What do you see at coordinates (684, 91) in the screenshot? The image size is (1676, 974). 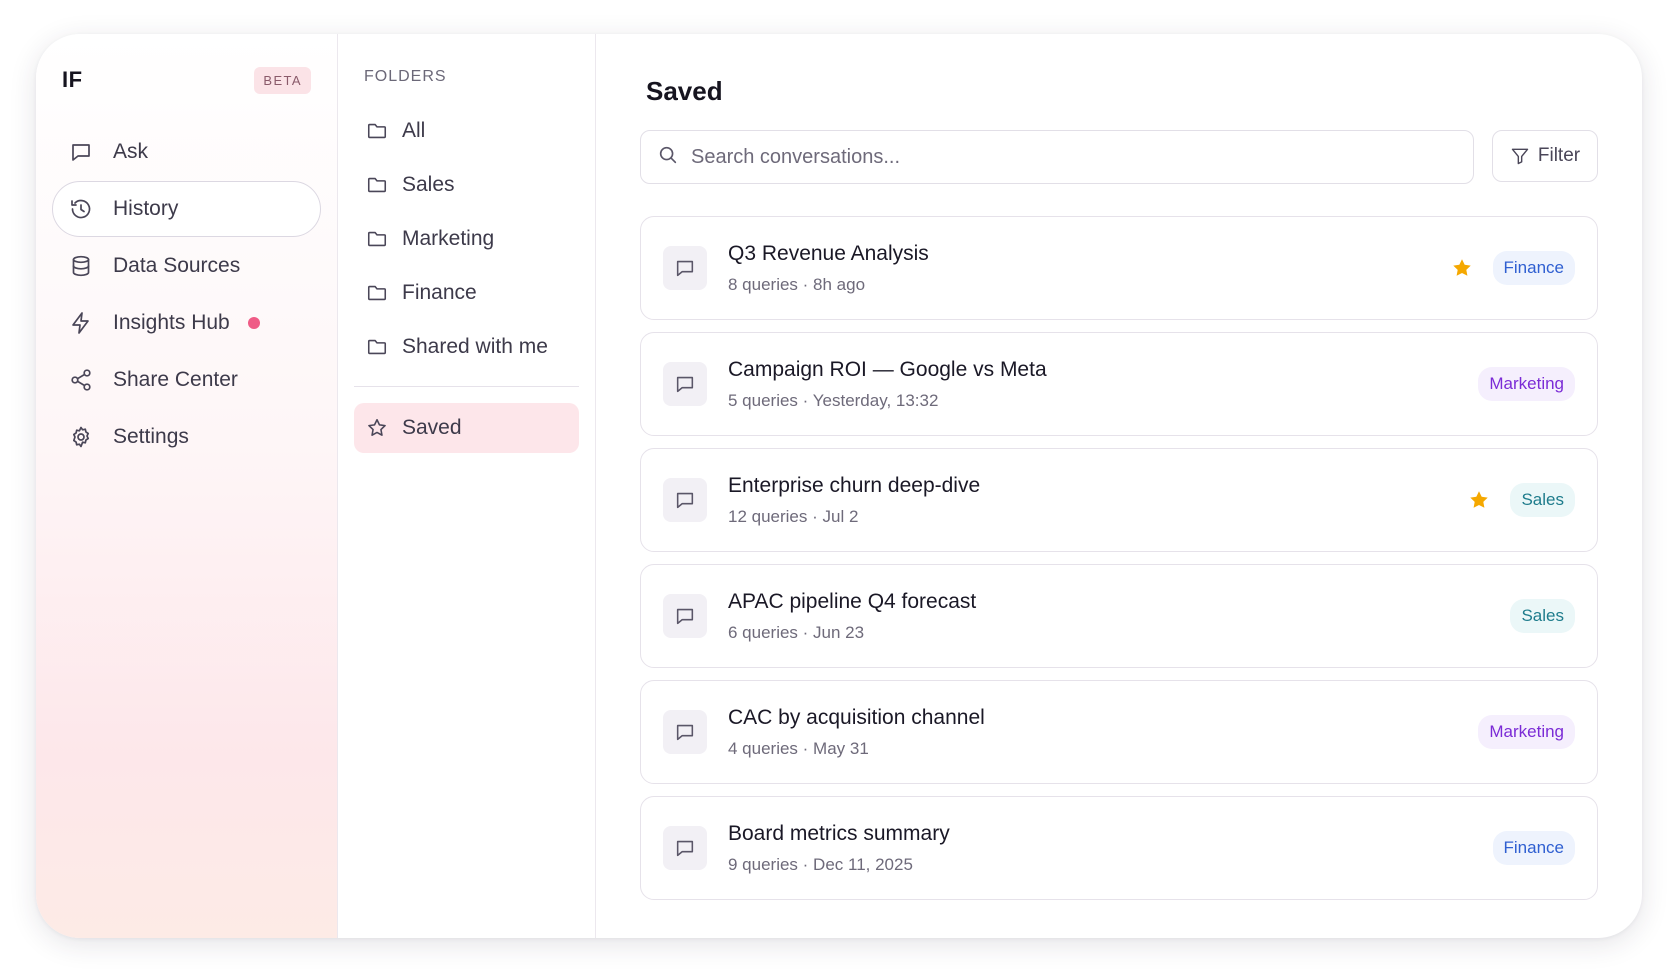 I see `page-title: Saved` at bounding box center [684, 91].